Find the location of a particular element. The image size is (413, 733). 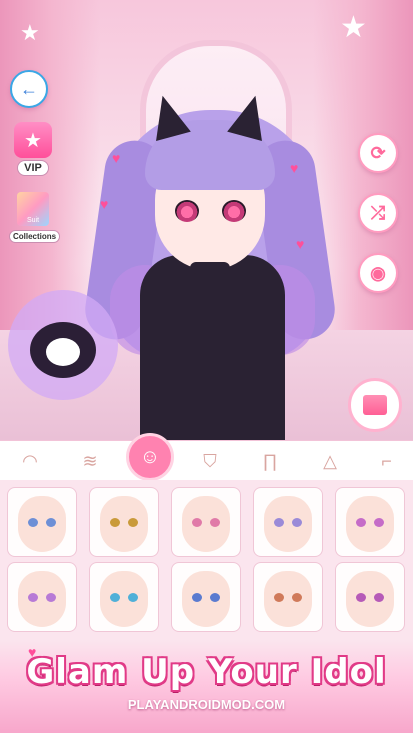

camera-icon: ◉ is located at coordinates (378, 272).